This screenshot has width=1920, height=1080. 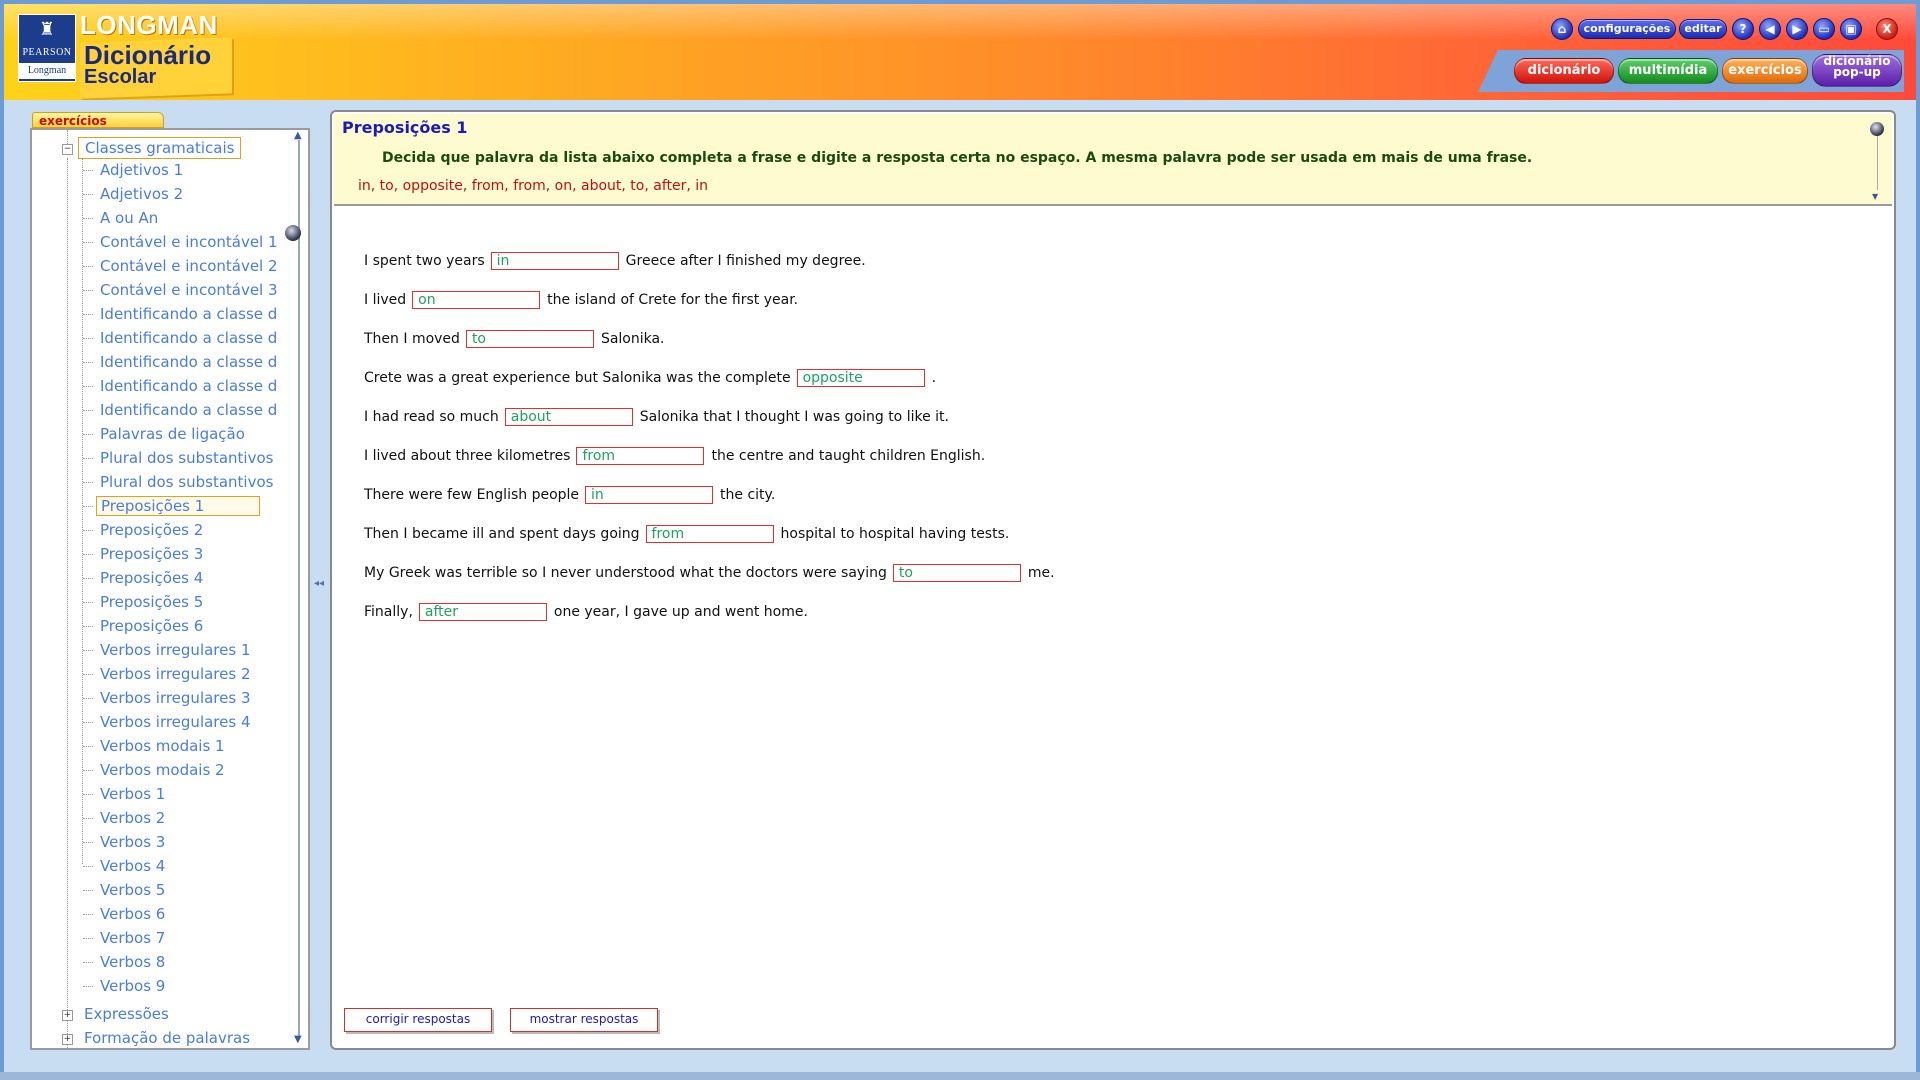 What do you see at coordinates (194, 554) in the screenshot?
I see `tree-item: Preposições 3` at bounding box center [194, 554].